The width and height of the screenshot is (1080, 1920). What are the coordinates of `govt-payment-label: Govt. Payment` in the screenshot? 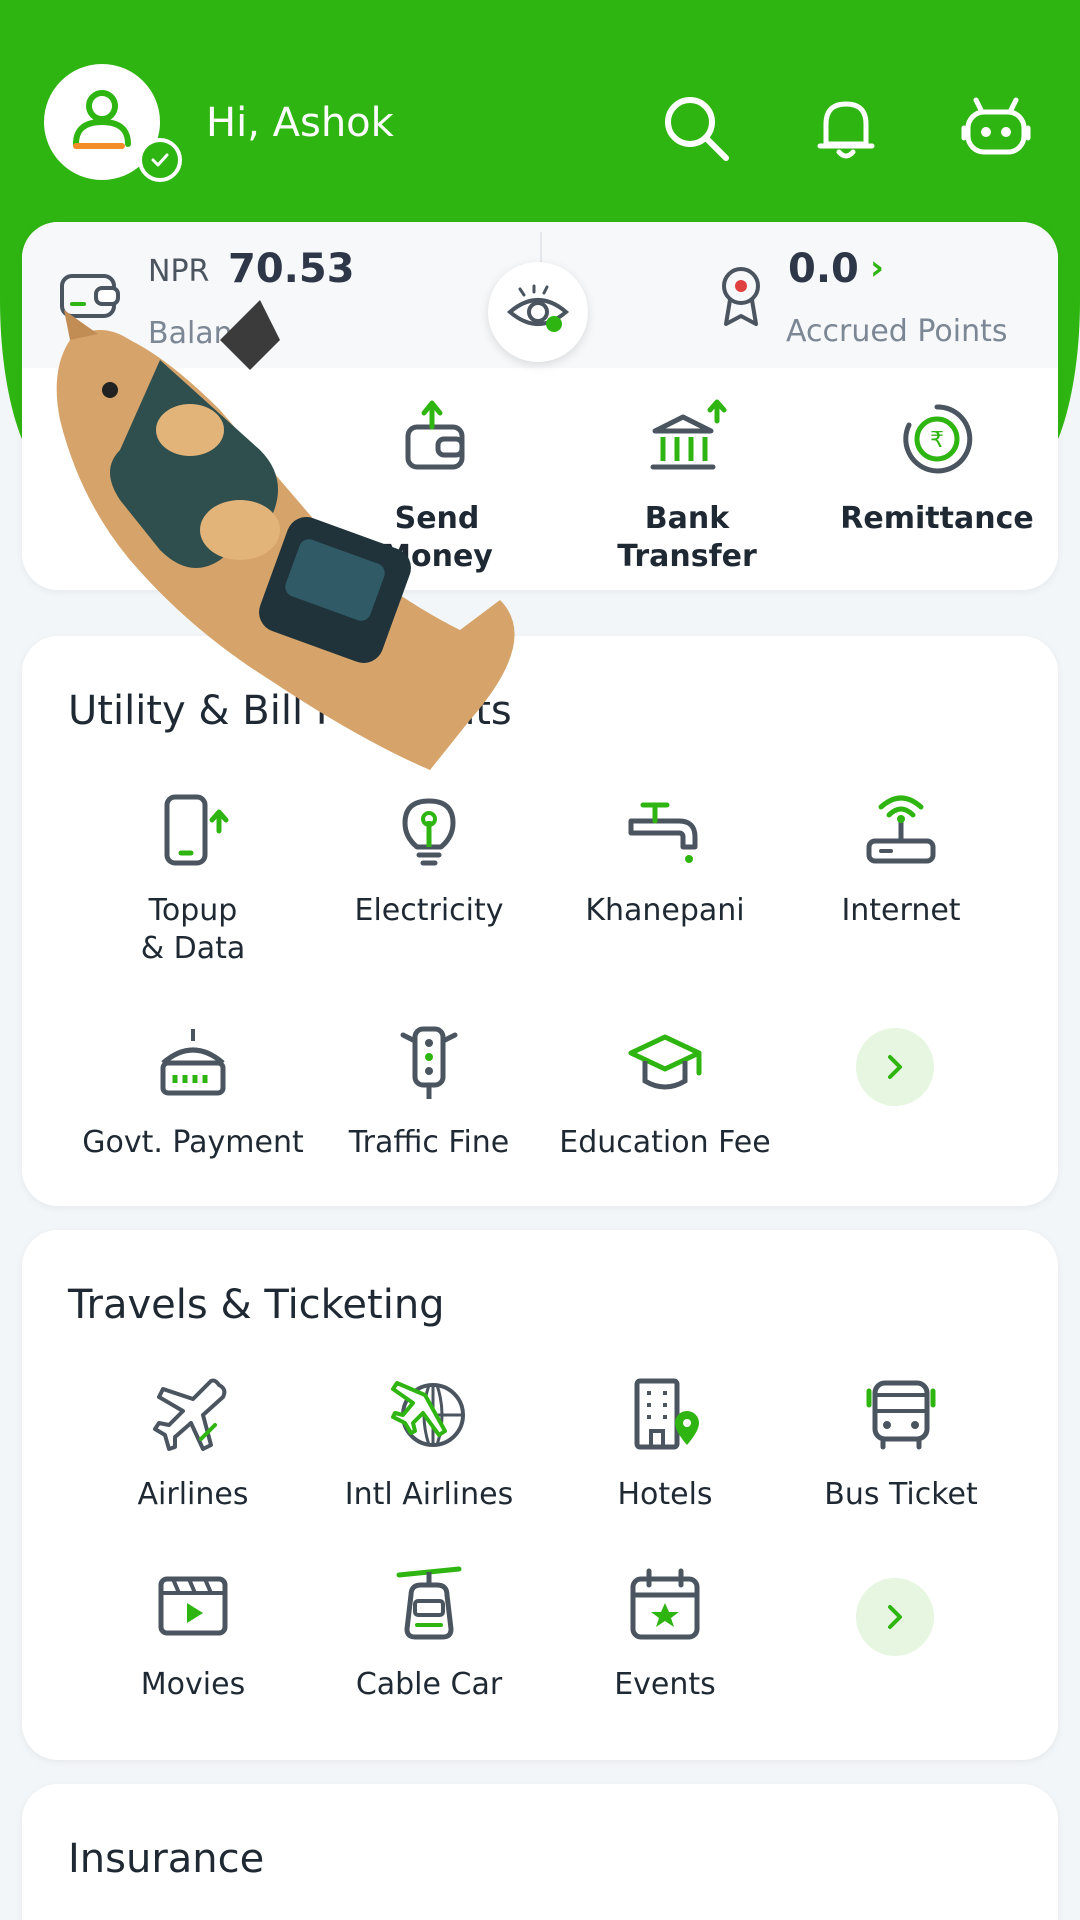 It's located at (193, 1142).